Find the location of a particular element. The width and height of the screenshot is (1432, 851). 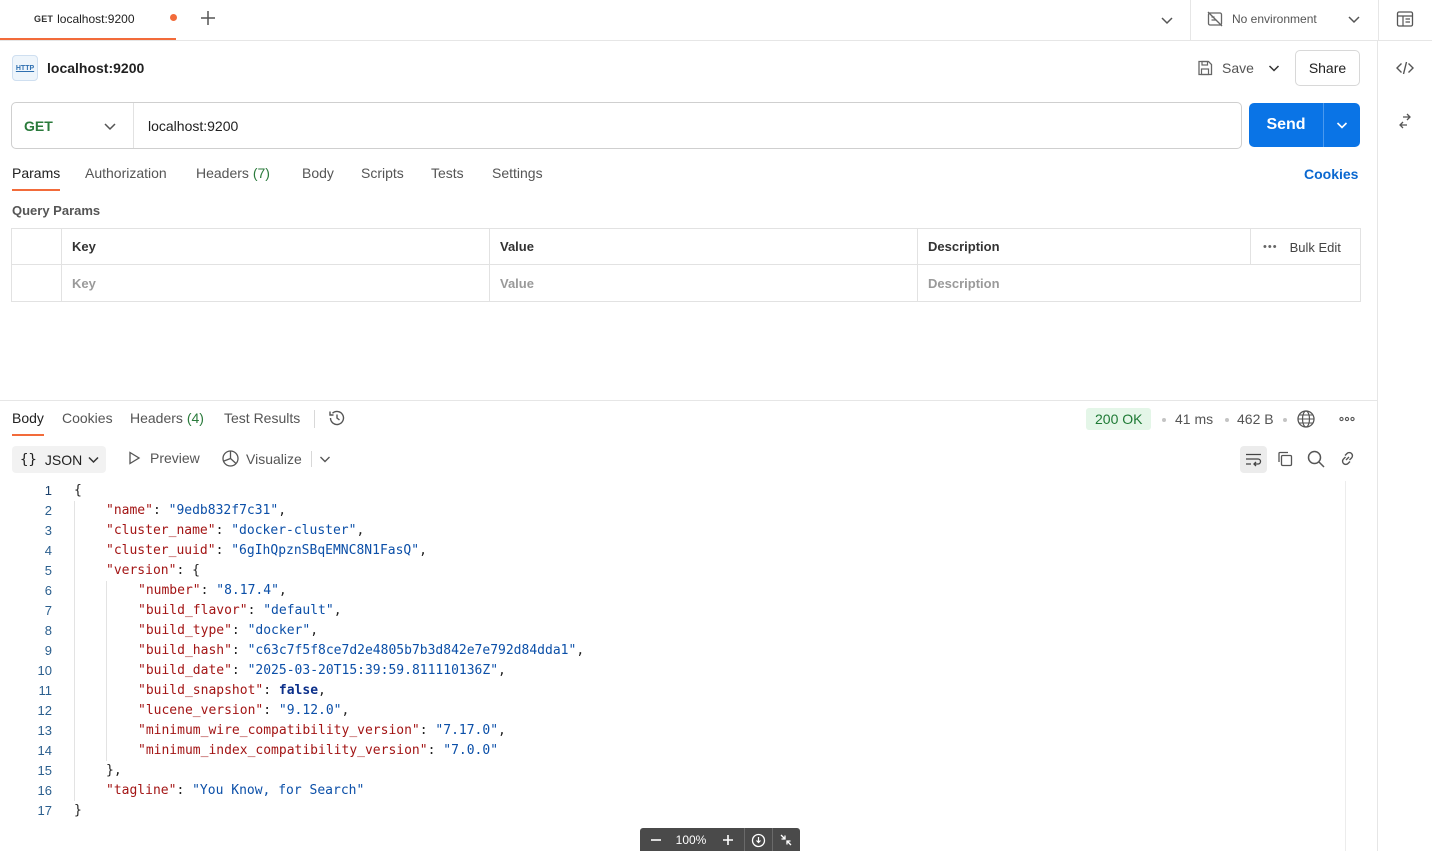

description-input: Description is located at coordinates (1139, 283).